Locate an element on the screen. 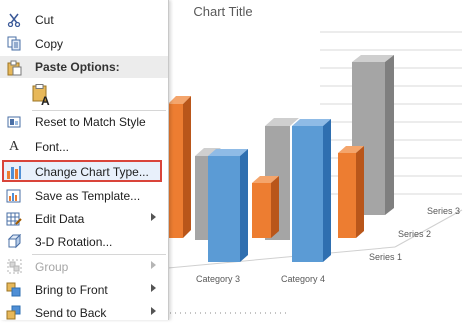  paste-options-header: Paste Options: is located at coordinates (84, 67).